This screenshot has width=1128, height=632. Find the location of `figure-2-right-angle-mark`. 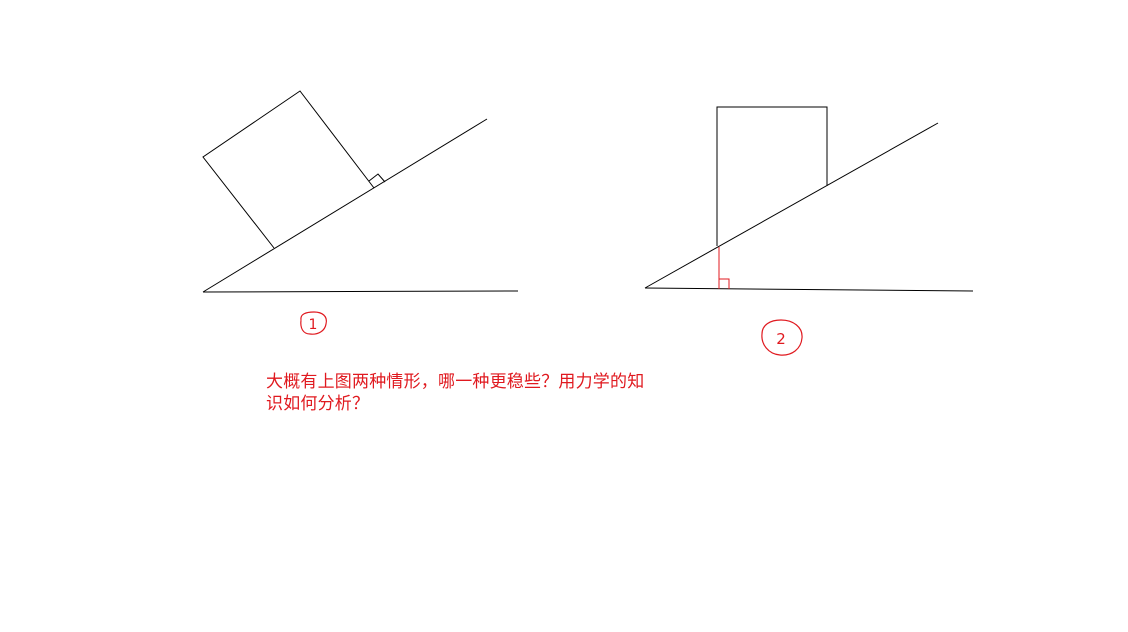

figure-2-right-angle-mark is located at coordinates (724, 283).